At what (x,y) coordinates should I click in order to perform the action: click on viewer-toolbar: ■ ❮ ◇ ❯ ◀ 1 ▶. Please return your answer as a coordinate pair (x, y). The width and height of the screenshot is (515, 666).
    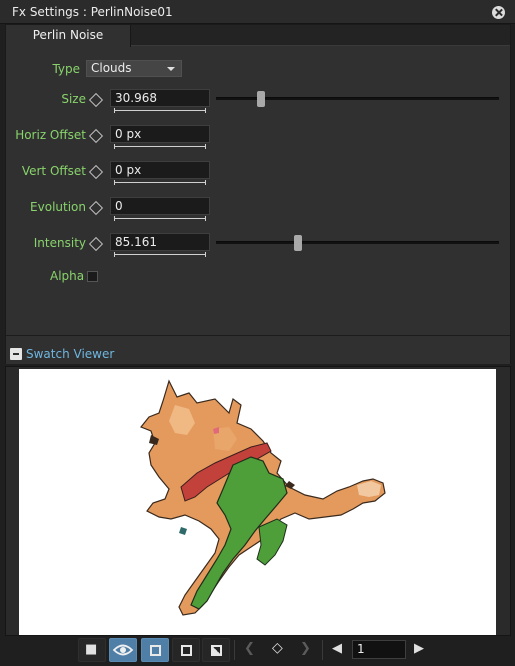
    Looking at the image, I should click on (257, 651).